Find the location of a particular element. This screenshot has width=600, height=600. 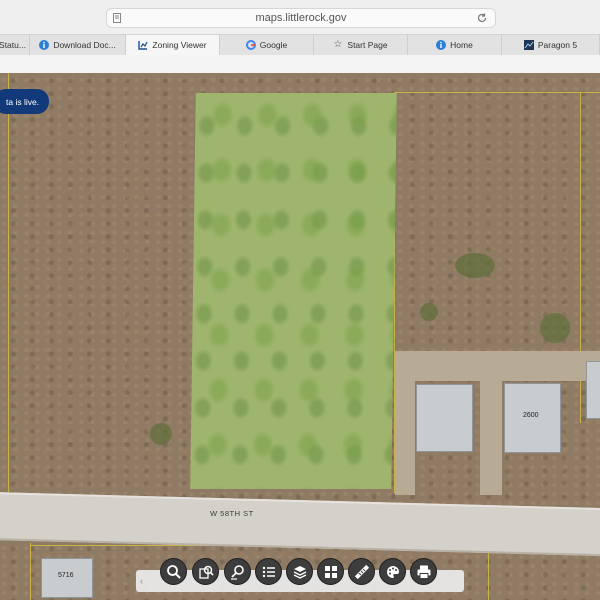

identify-button is located at coordinates (205, 571).